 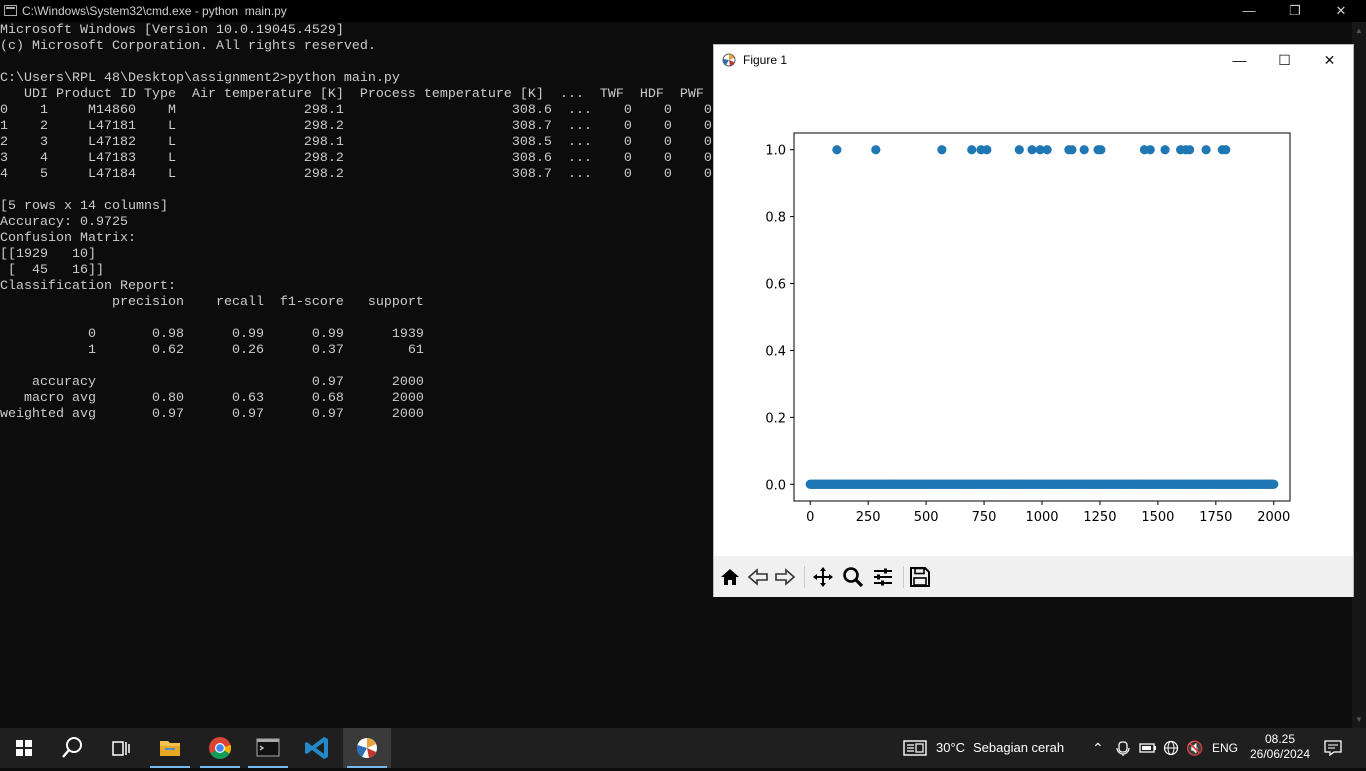 I want to click on taskbar-file-explorer, so click(x=170, y=748).